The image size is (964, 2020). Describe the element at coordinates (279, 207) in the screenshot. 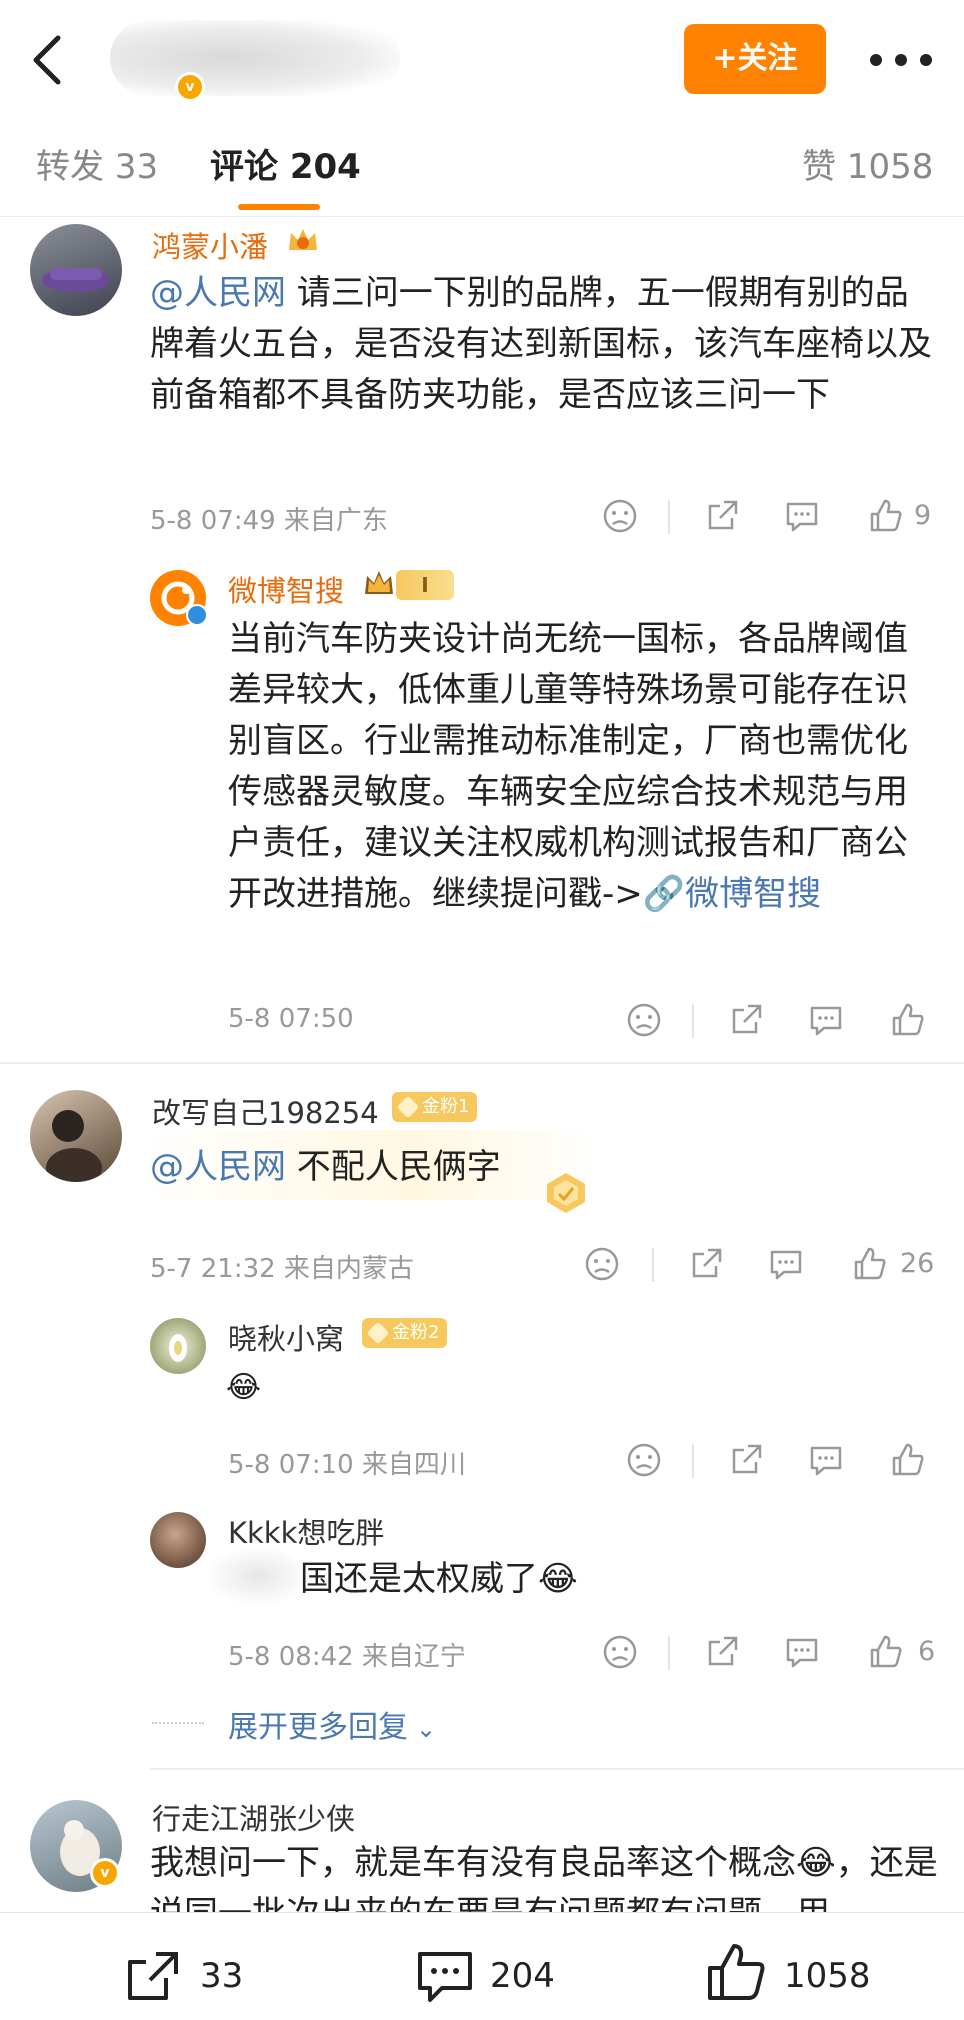

I see `active-tab-indicator` at that location.